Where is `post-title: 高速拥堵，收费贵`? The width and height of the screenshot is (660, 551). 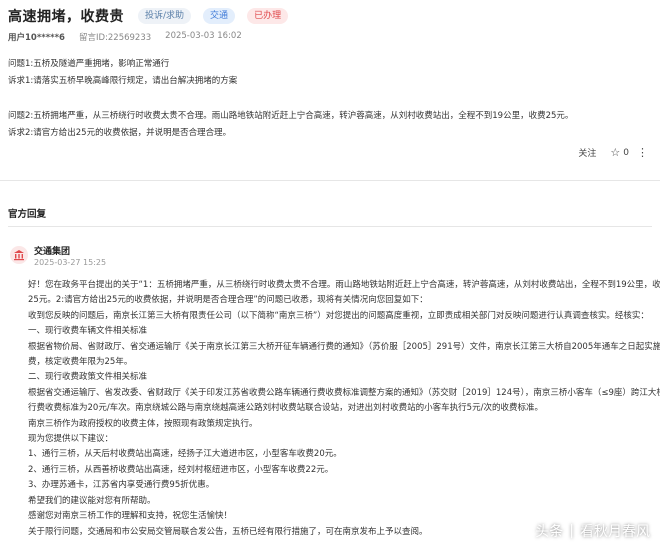
post-title: 高速拥堵，收费贵 is located at coordinates (66, 17).